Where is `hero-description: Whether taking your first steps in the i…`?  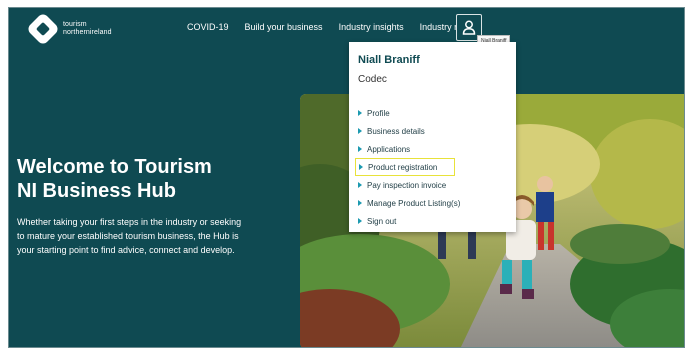 hero-description: Whether taking your first steps in the i… is located at coordinates (129, 236).